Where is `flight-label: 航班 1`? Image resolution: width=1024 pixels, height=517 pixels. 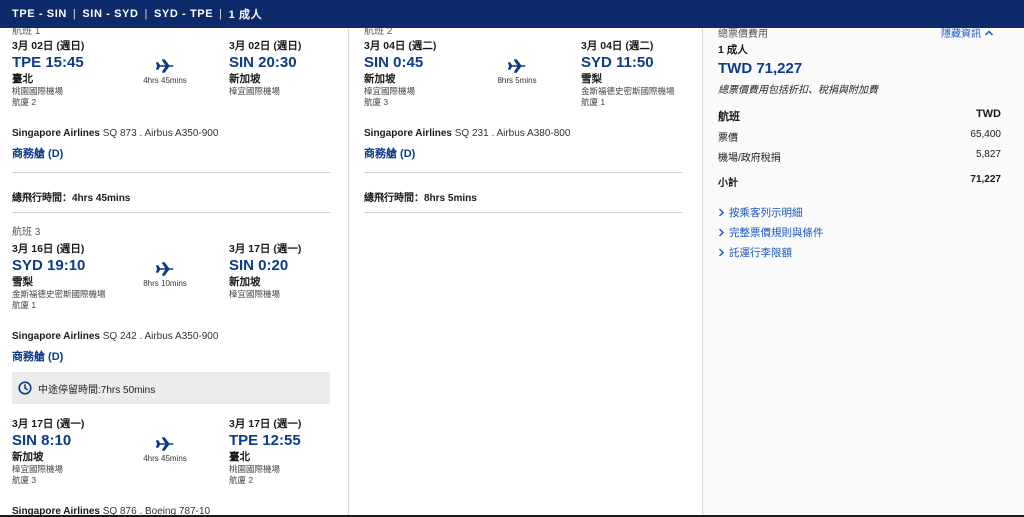 flight-label: 航班 1 is located at coordinates (26, 32).